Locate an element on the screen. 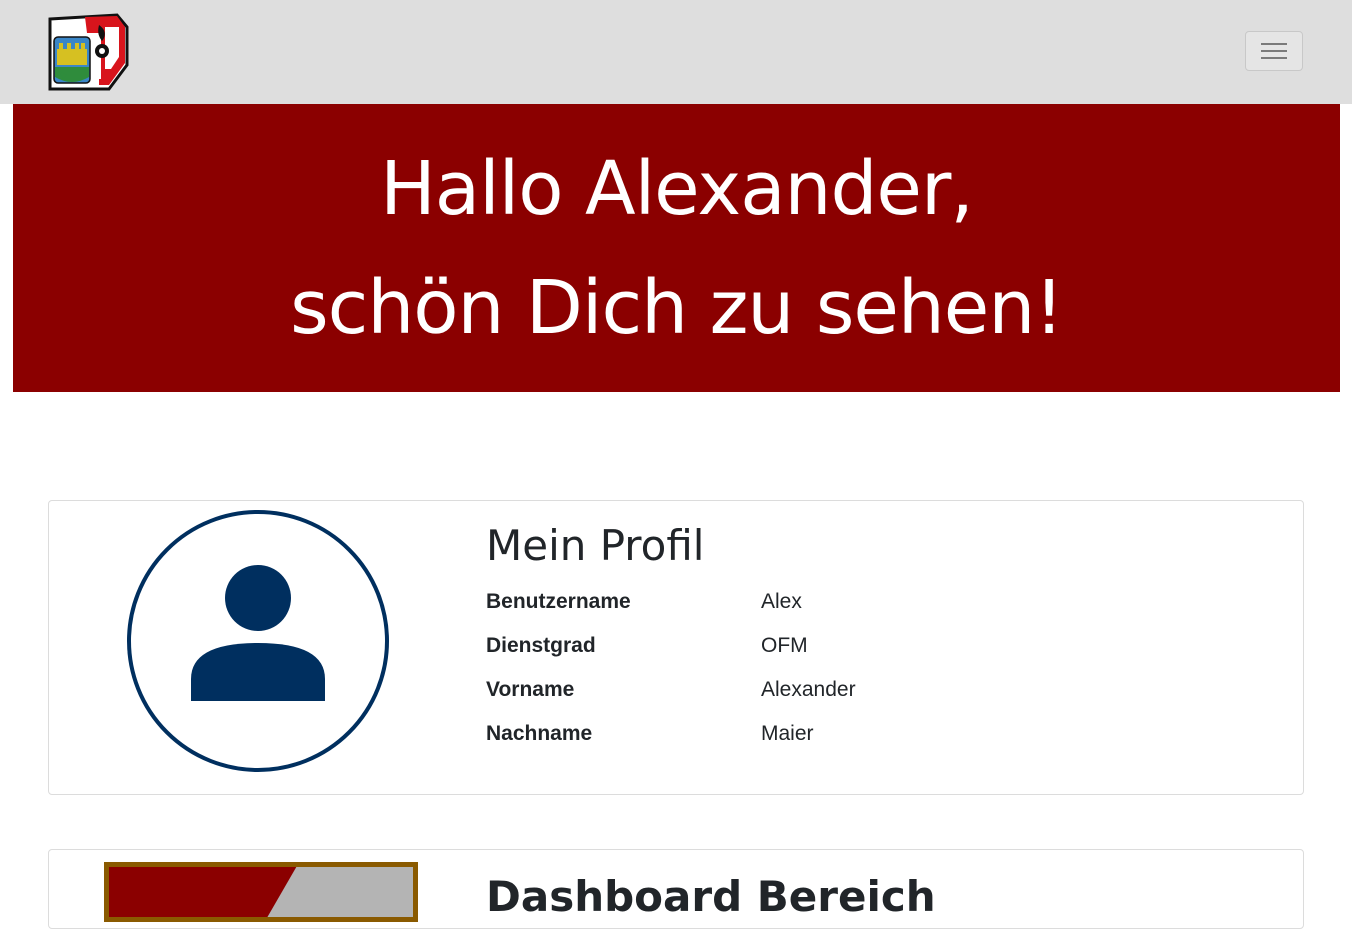  section-card: Dashboard Bereich is located at coordinates (676, 889).